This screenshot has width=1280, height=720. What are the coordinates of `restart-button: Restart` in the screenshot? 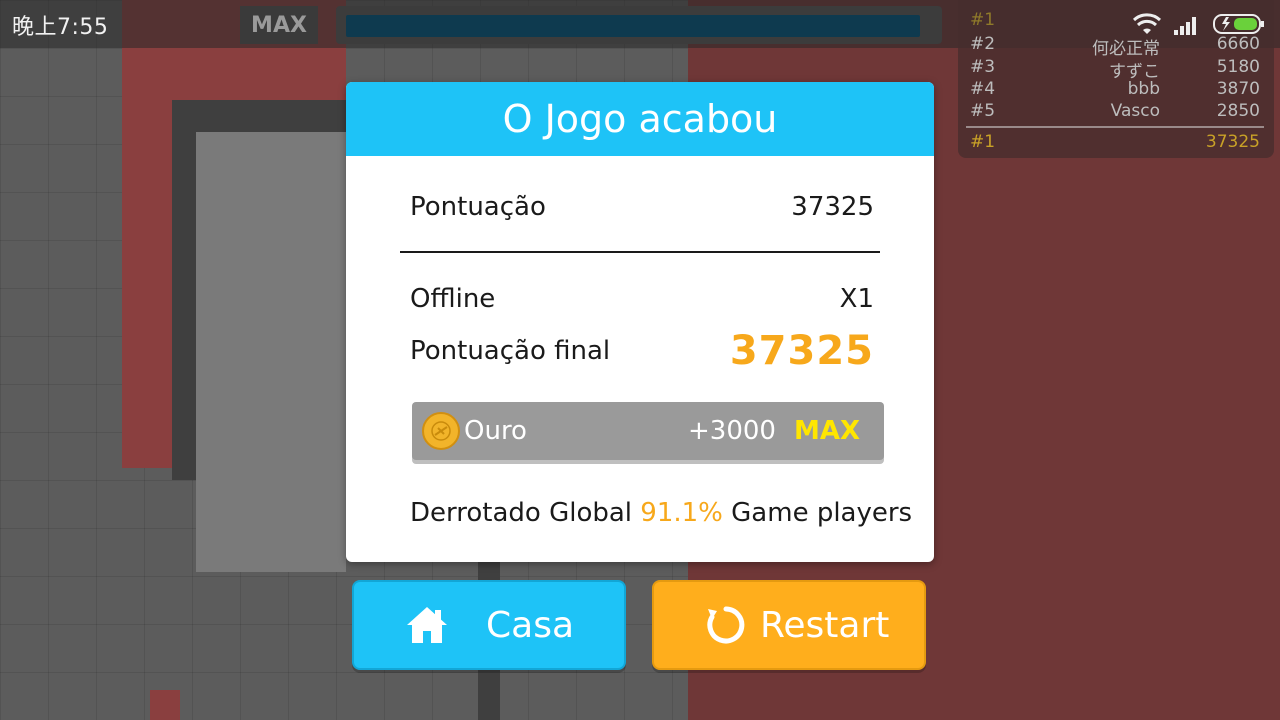 It's located at (789, 625).